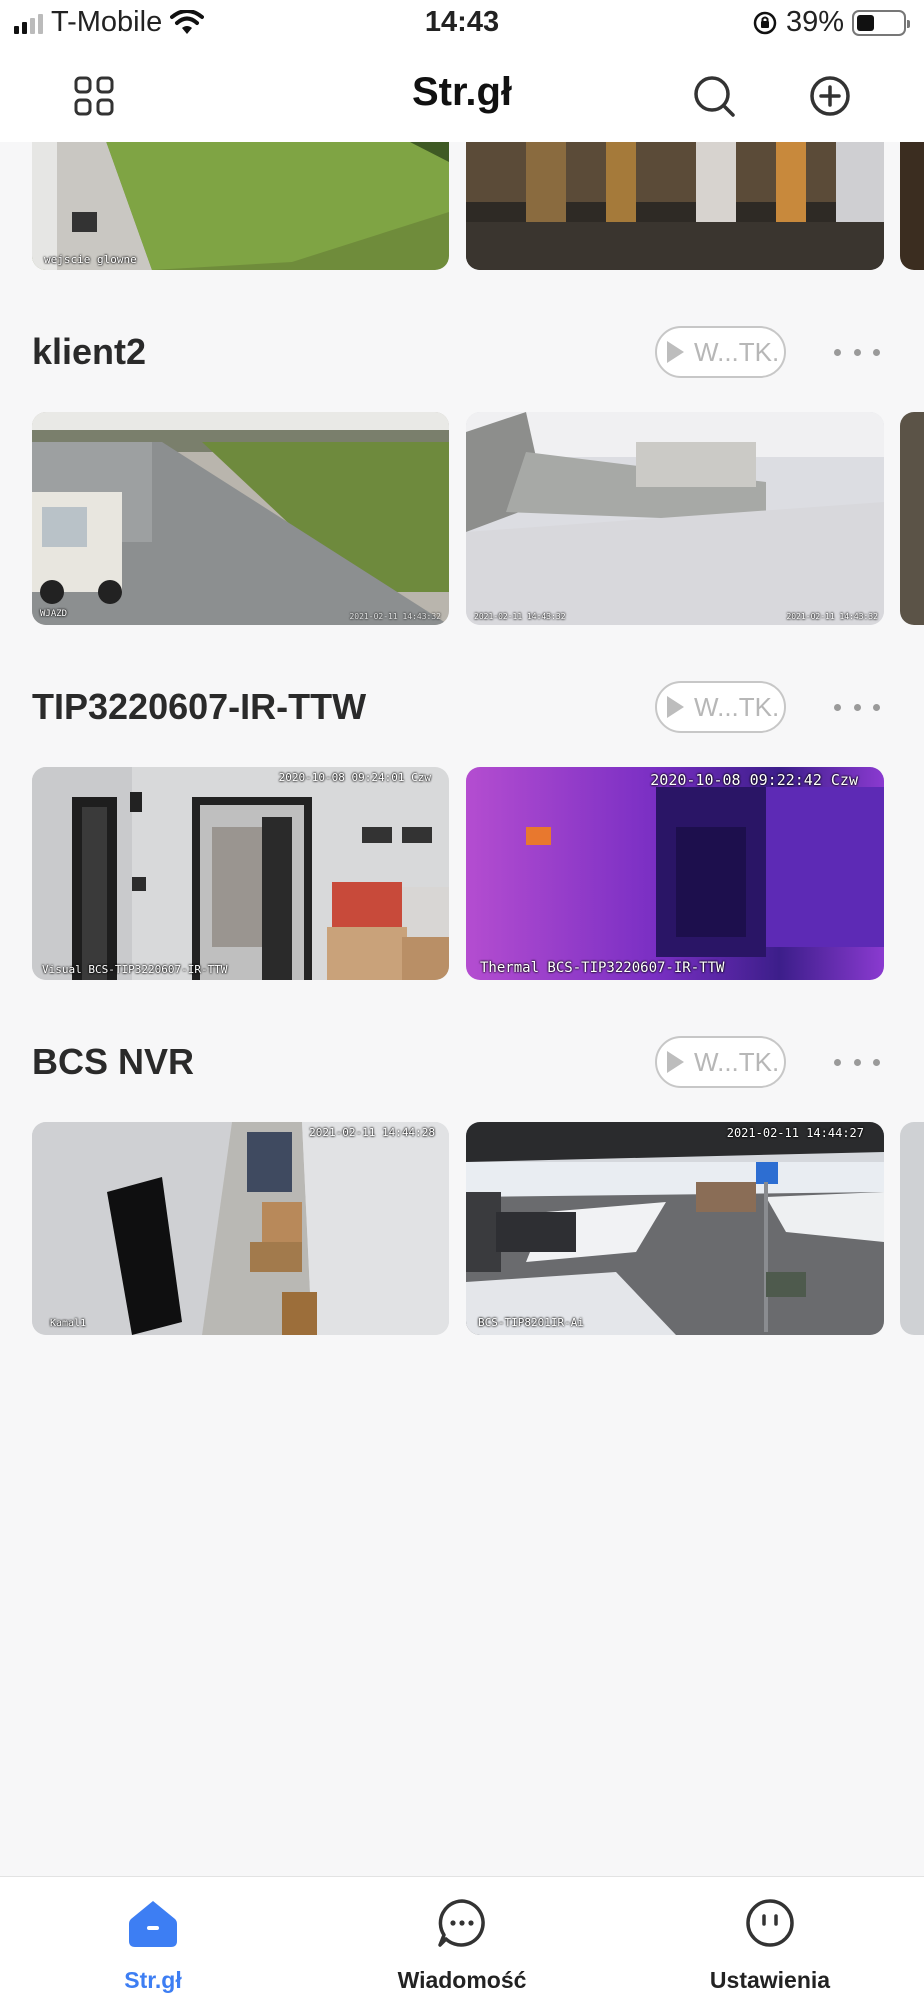  Describe the element at coordinates (770, 1980) in the screenshot. I see `tab-label: Ustawienia` at that location.